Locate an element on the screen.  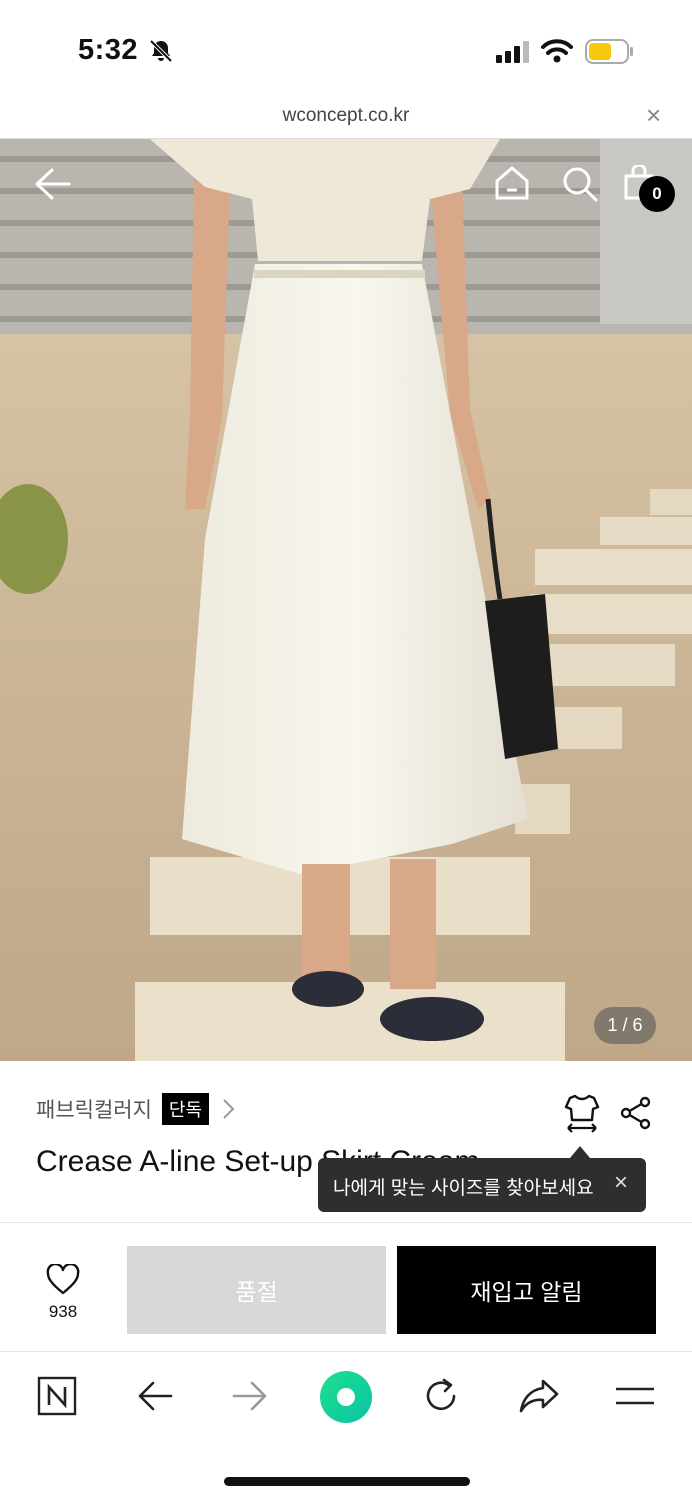
restock-alert-button: 재입고 알림 is located at coordinates (526, 1290).